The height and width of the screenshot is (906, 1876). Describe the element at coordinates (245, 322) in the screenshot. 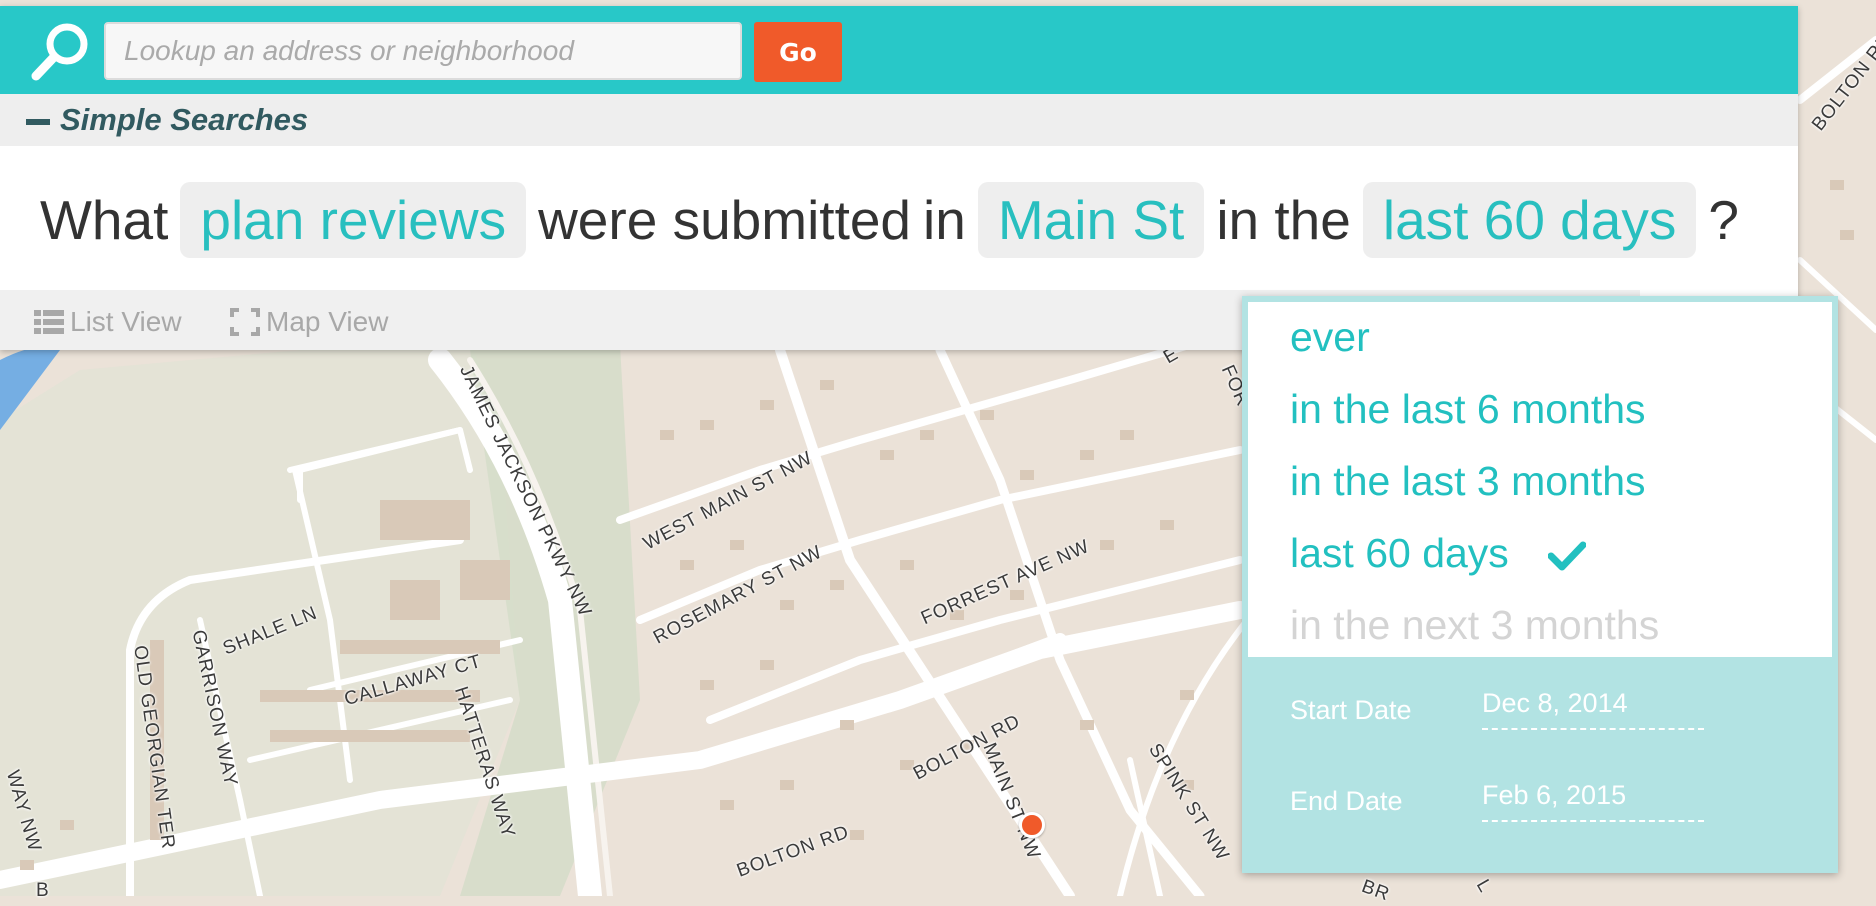

I see `expand-icon` at that location.